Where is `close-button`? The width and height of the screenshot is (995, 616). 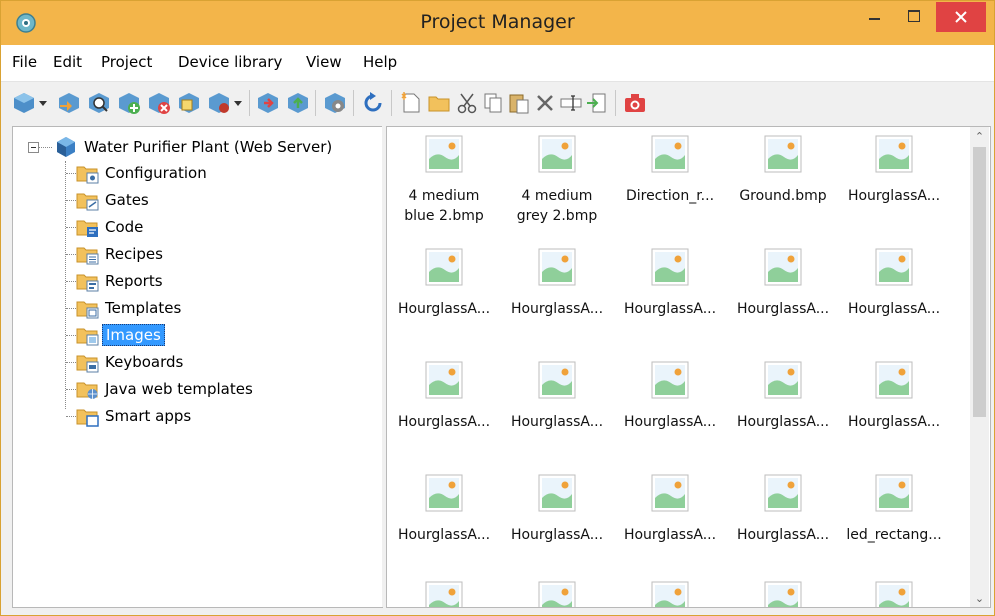 close-button is located at coordinates (961, 17).